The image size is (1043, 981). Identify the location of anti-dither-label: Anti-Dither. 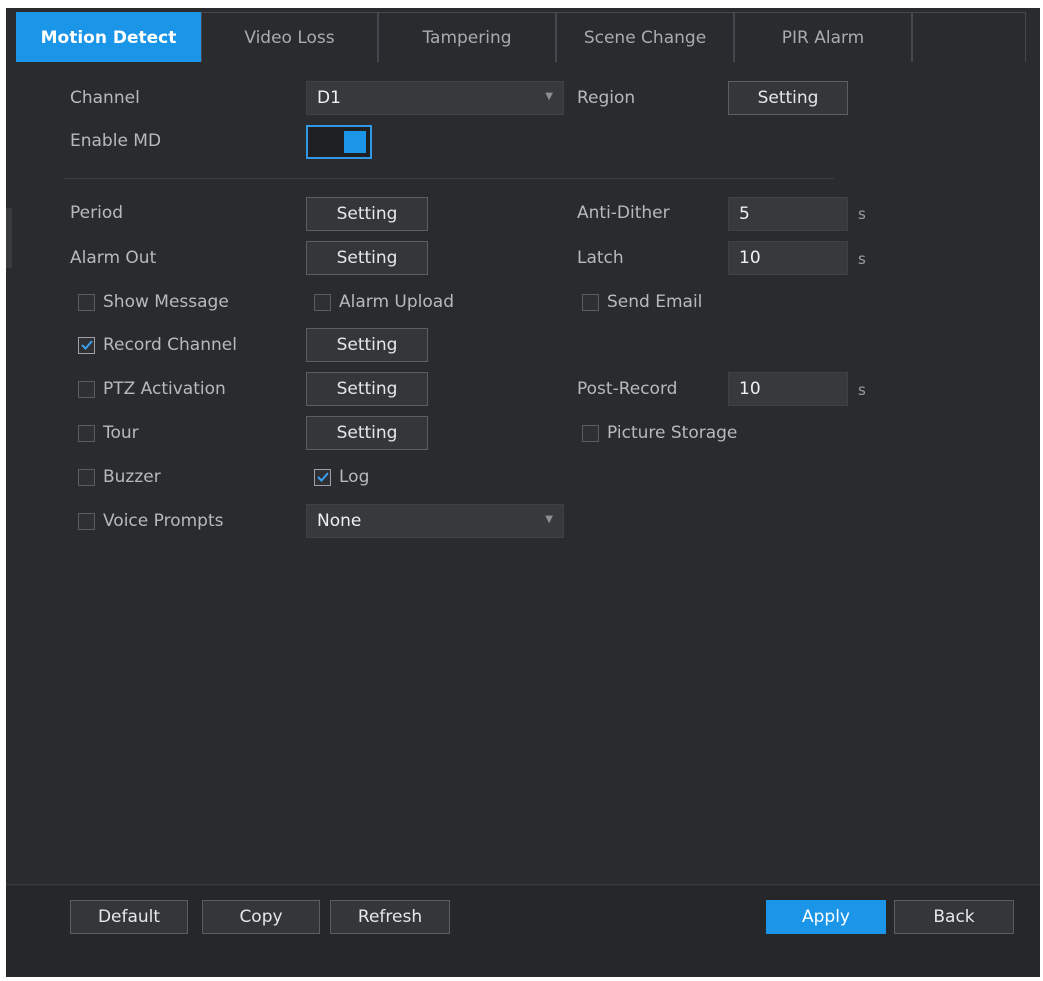
(623, 213).